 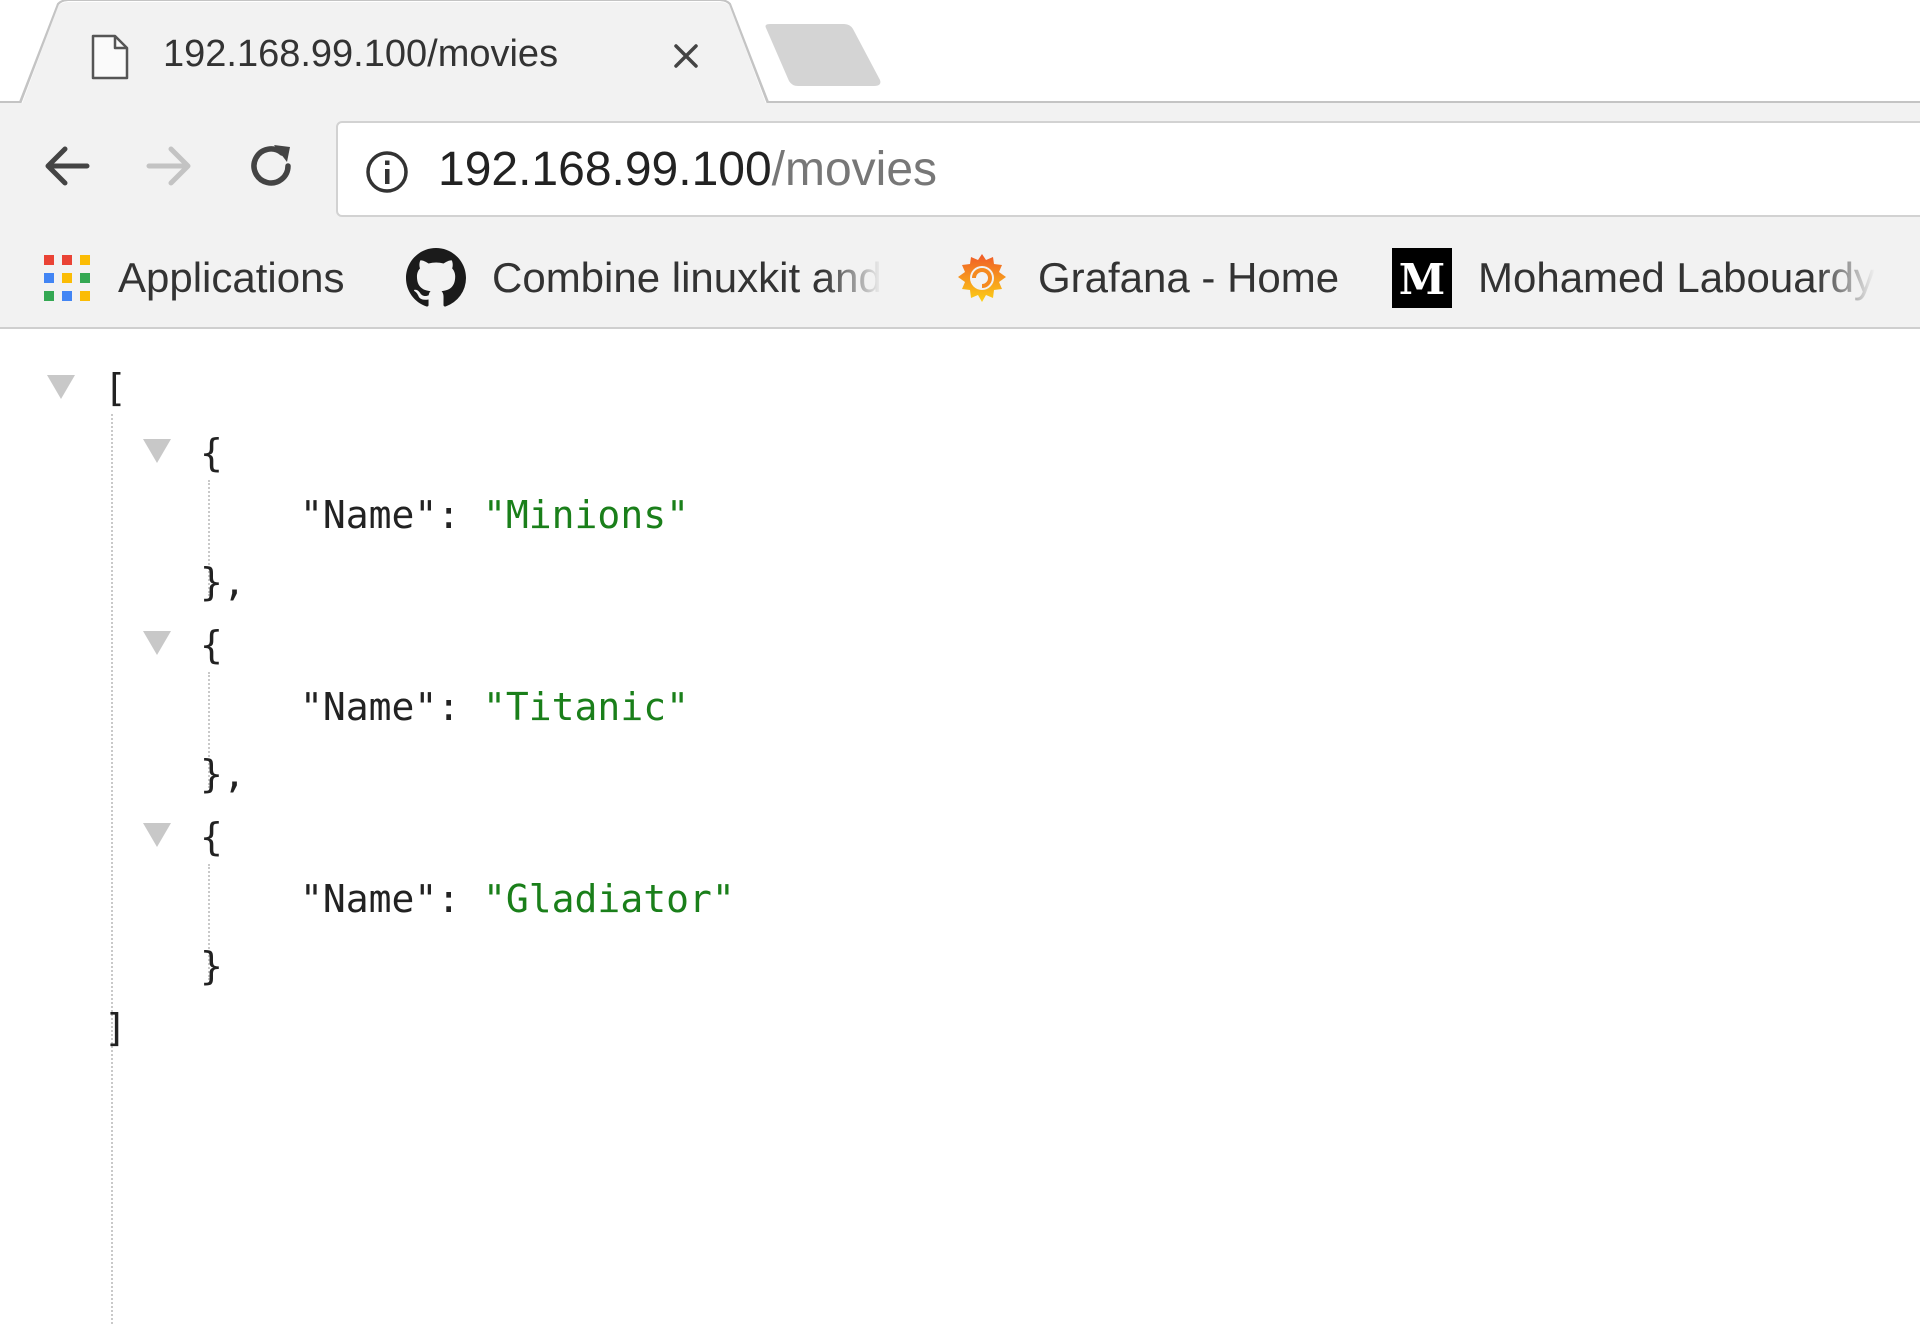 I want to click on reload-icon, so click(x=271, y=165).